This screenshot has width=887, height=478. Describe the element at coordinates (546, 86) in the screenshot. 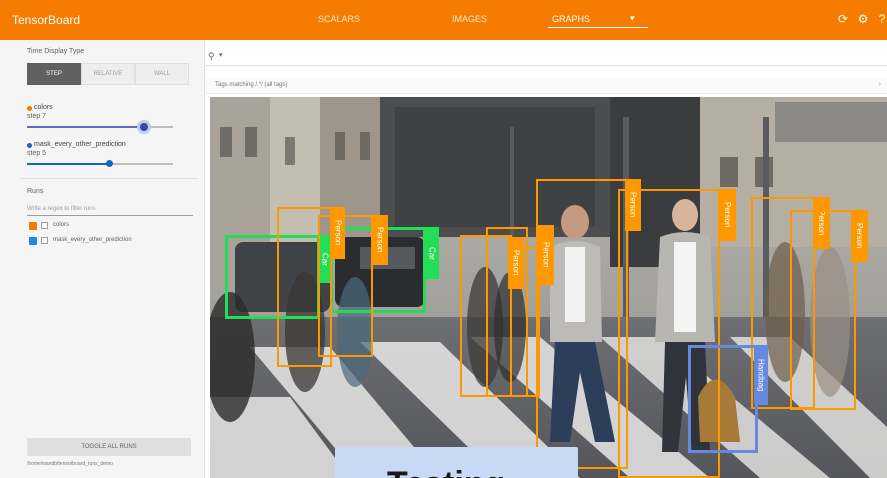

I see `tags-filter-row: Tags matching /.*/ (all tags) ›` at that location.